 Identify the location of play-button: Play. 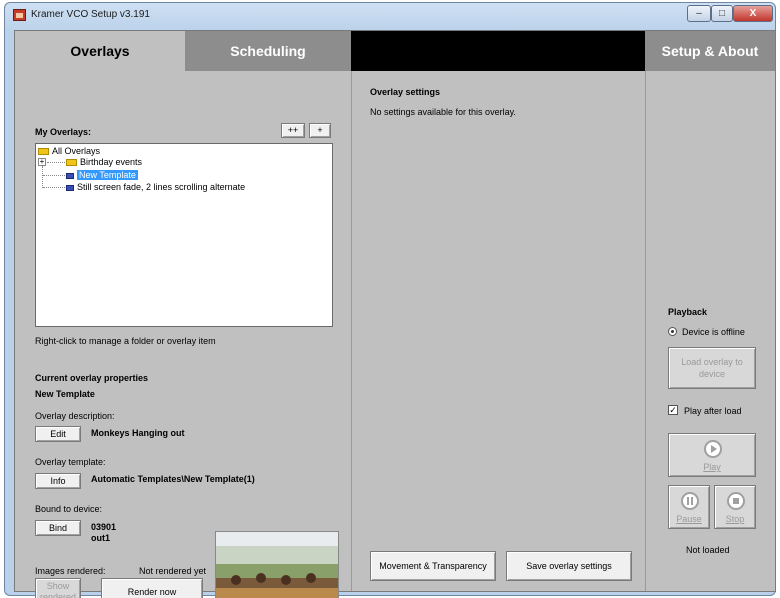
(712, 455).